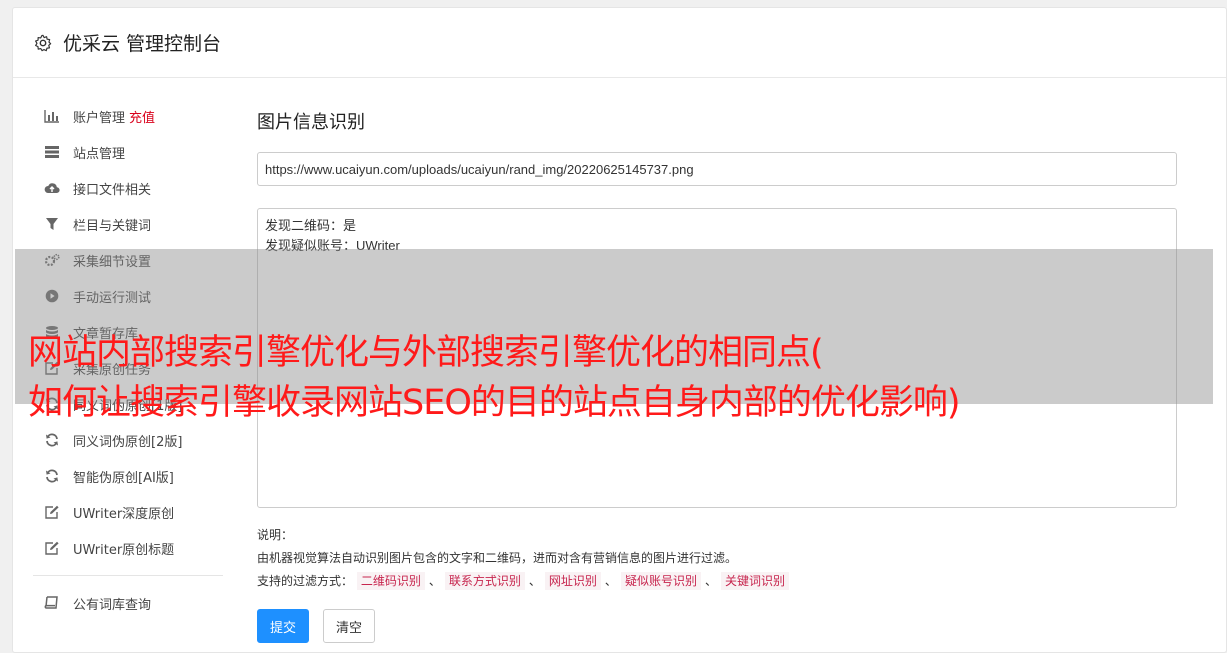 The height and width of the screenshot is (653, 1227). I want to click on gear-icon, so click(43, 43).